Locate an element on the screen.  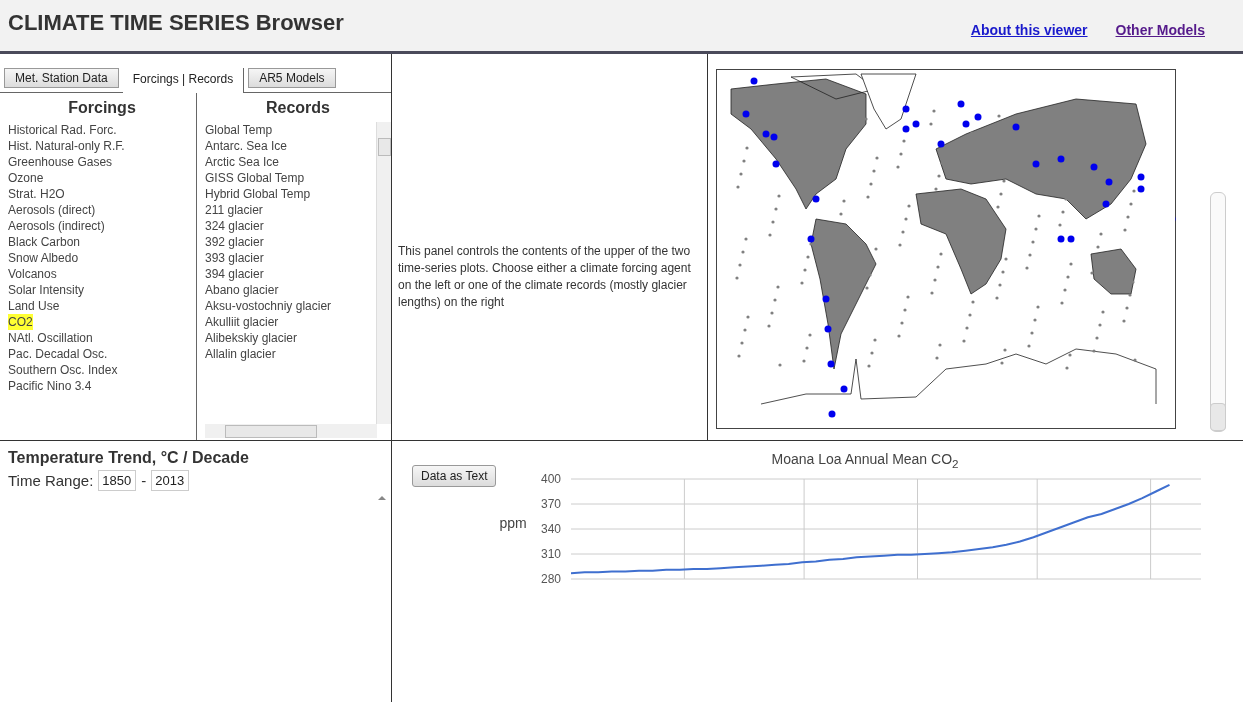
forcing-item: Pac. Decadal Osc. is located at coordinates (58, 354).